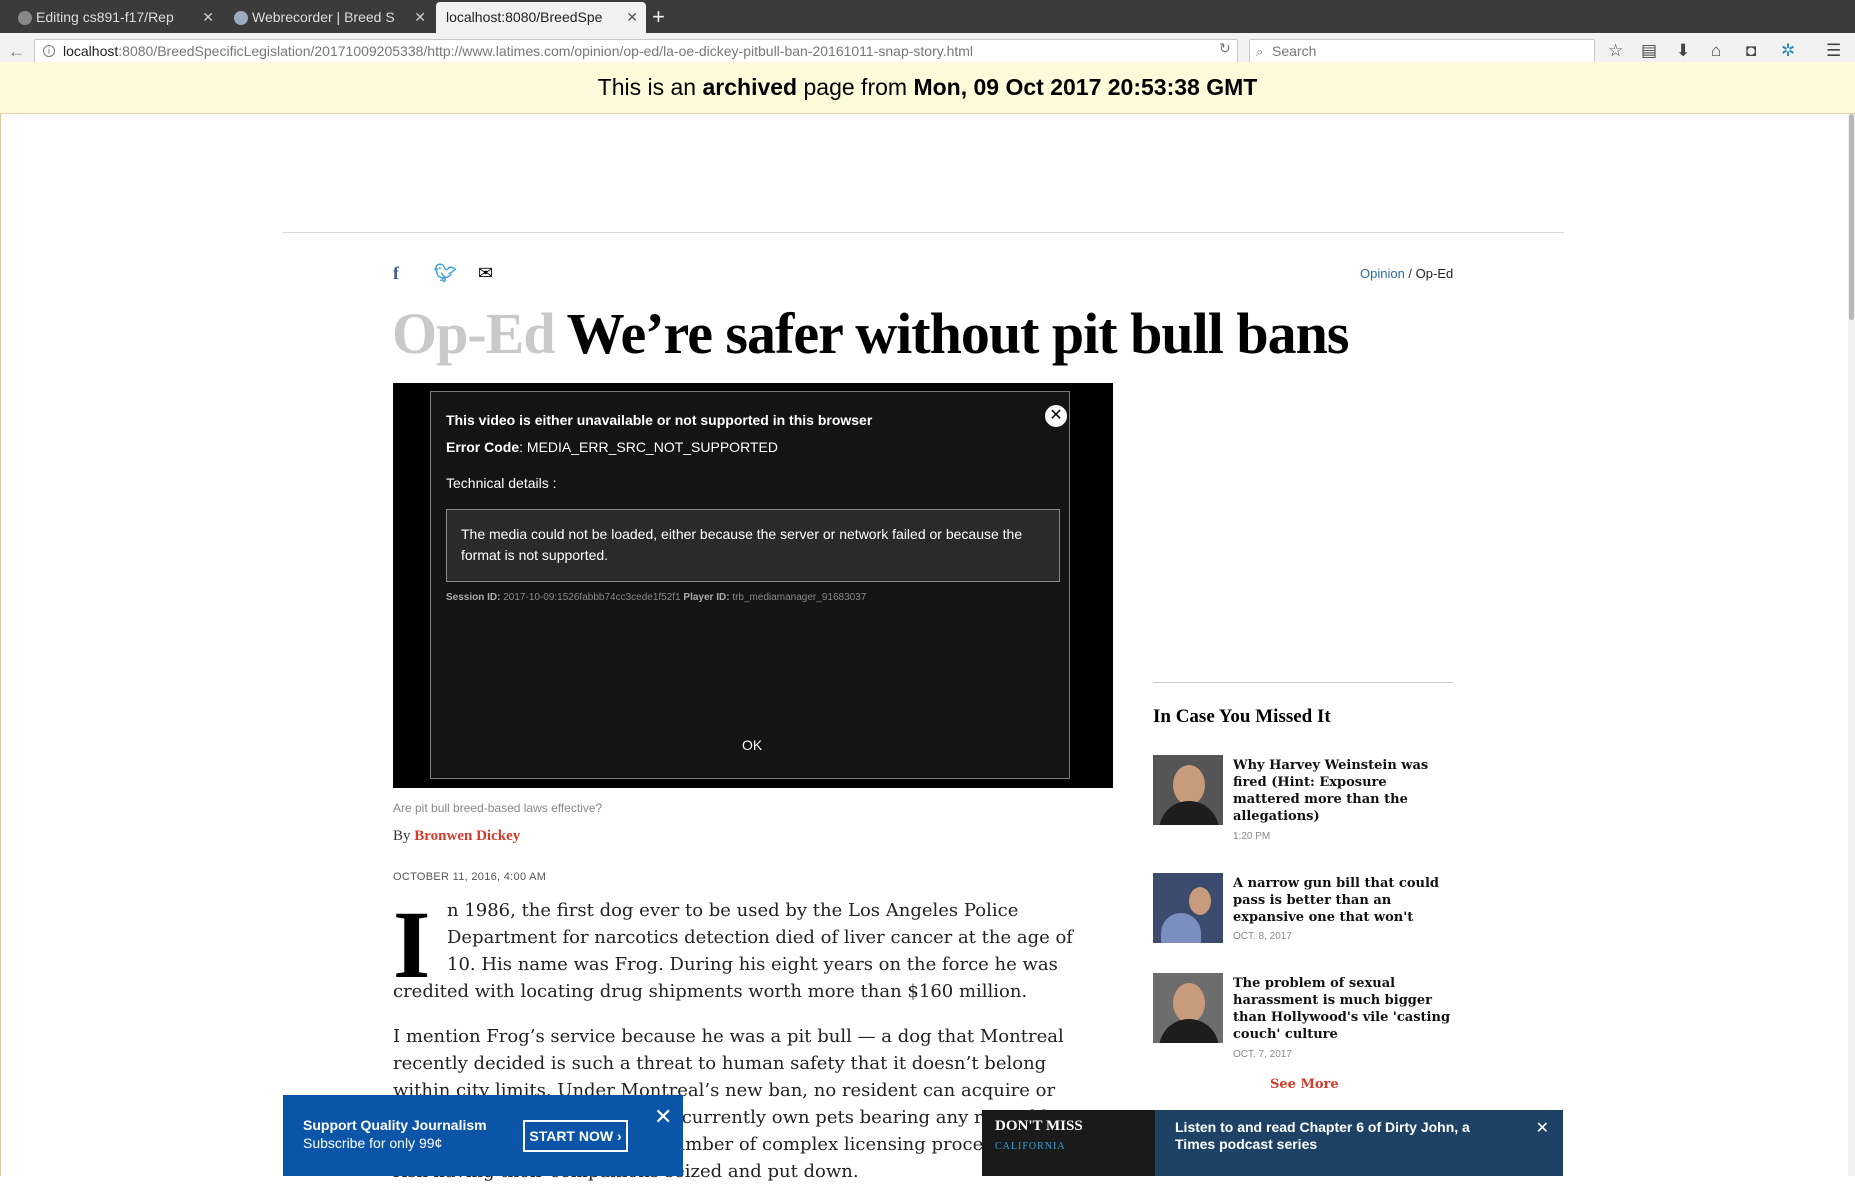  I want to click on facebook-icon: f, so click(396, 273).